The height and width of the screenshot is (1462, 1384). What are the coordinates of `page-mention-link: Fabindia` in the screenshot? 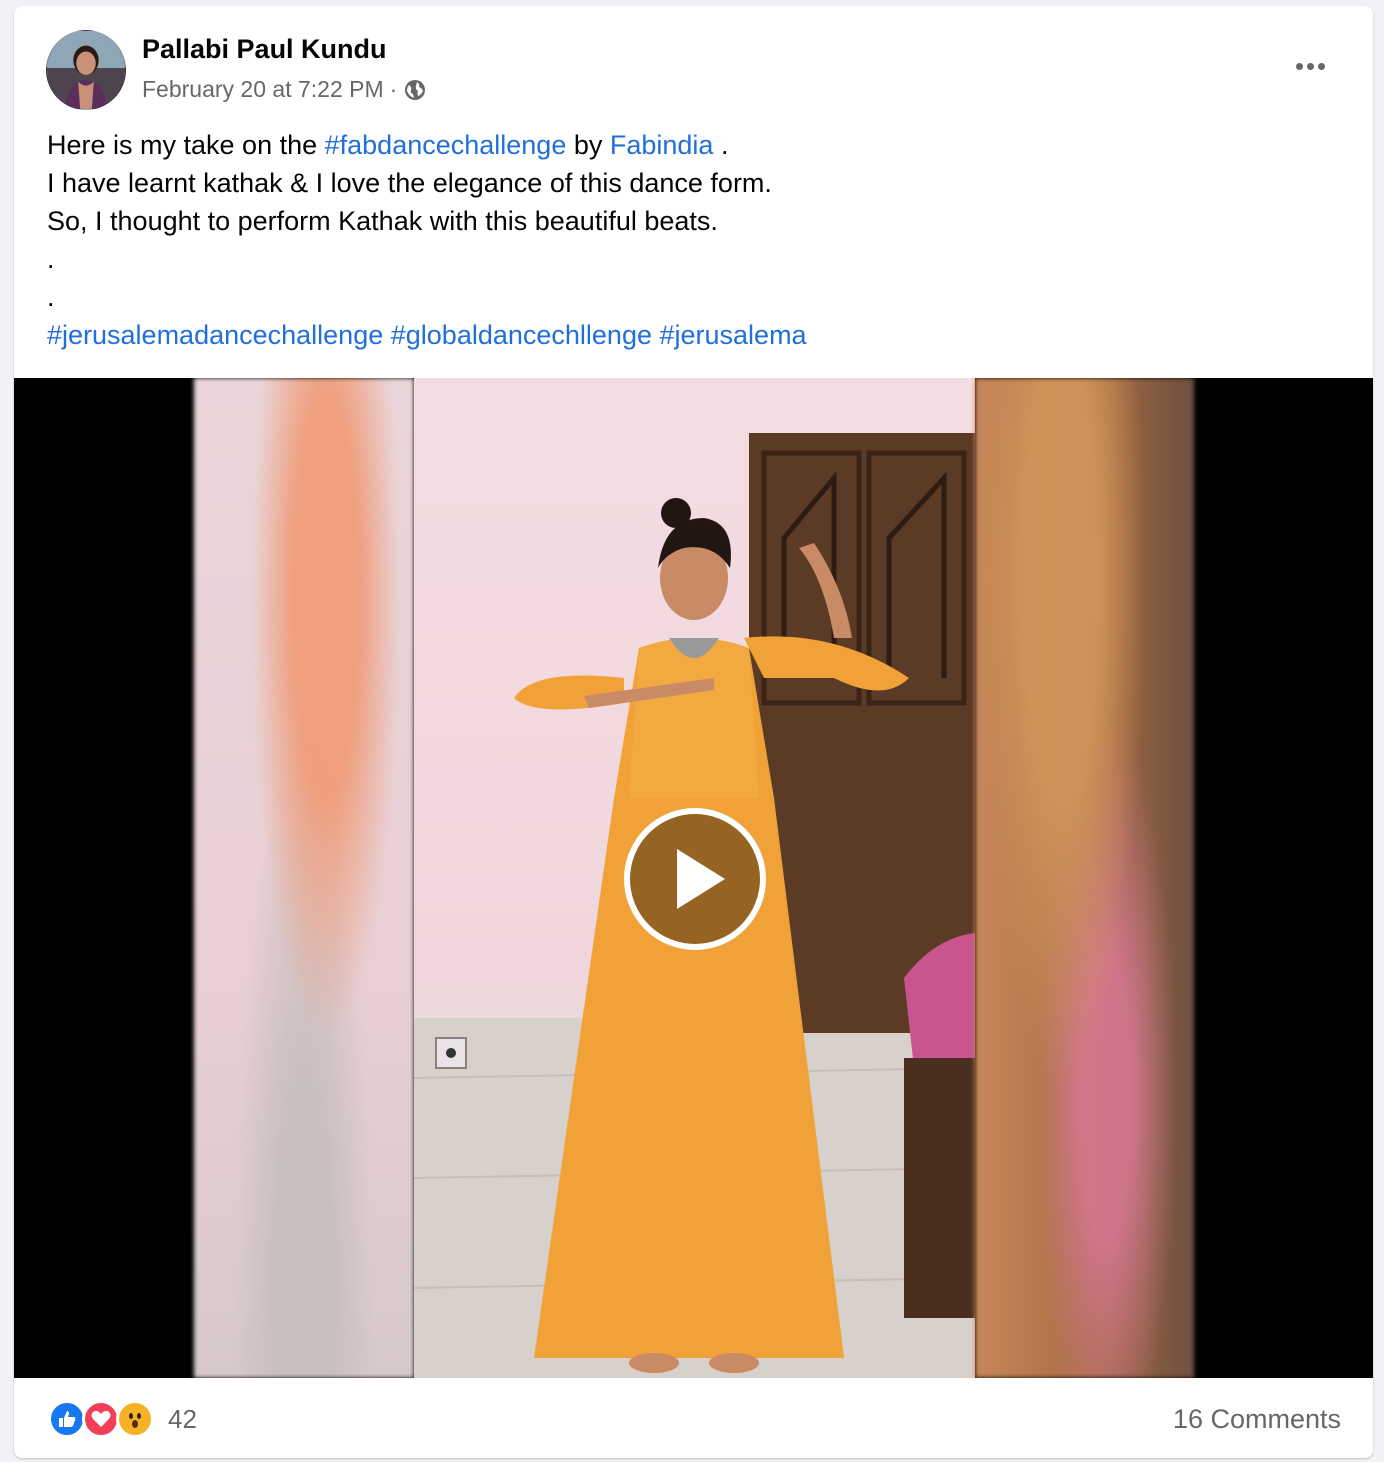 It's located at (662, 145).